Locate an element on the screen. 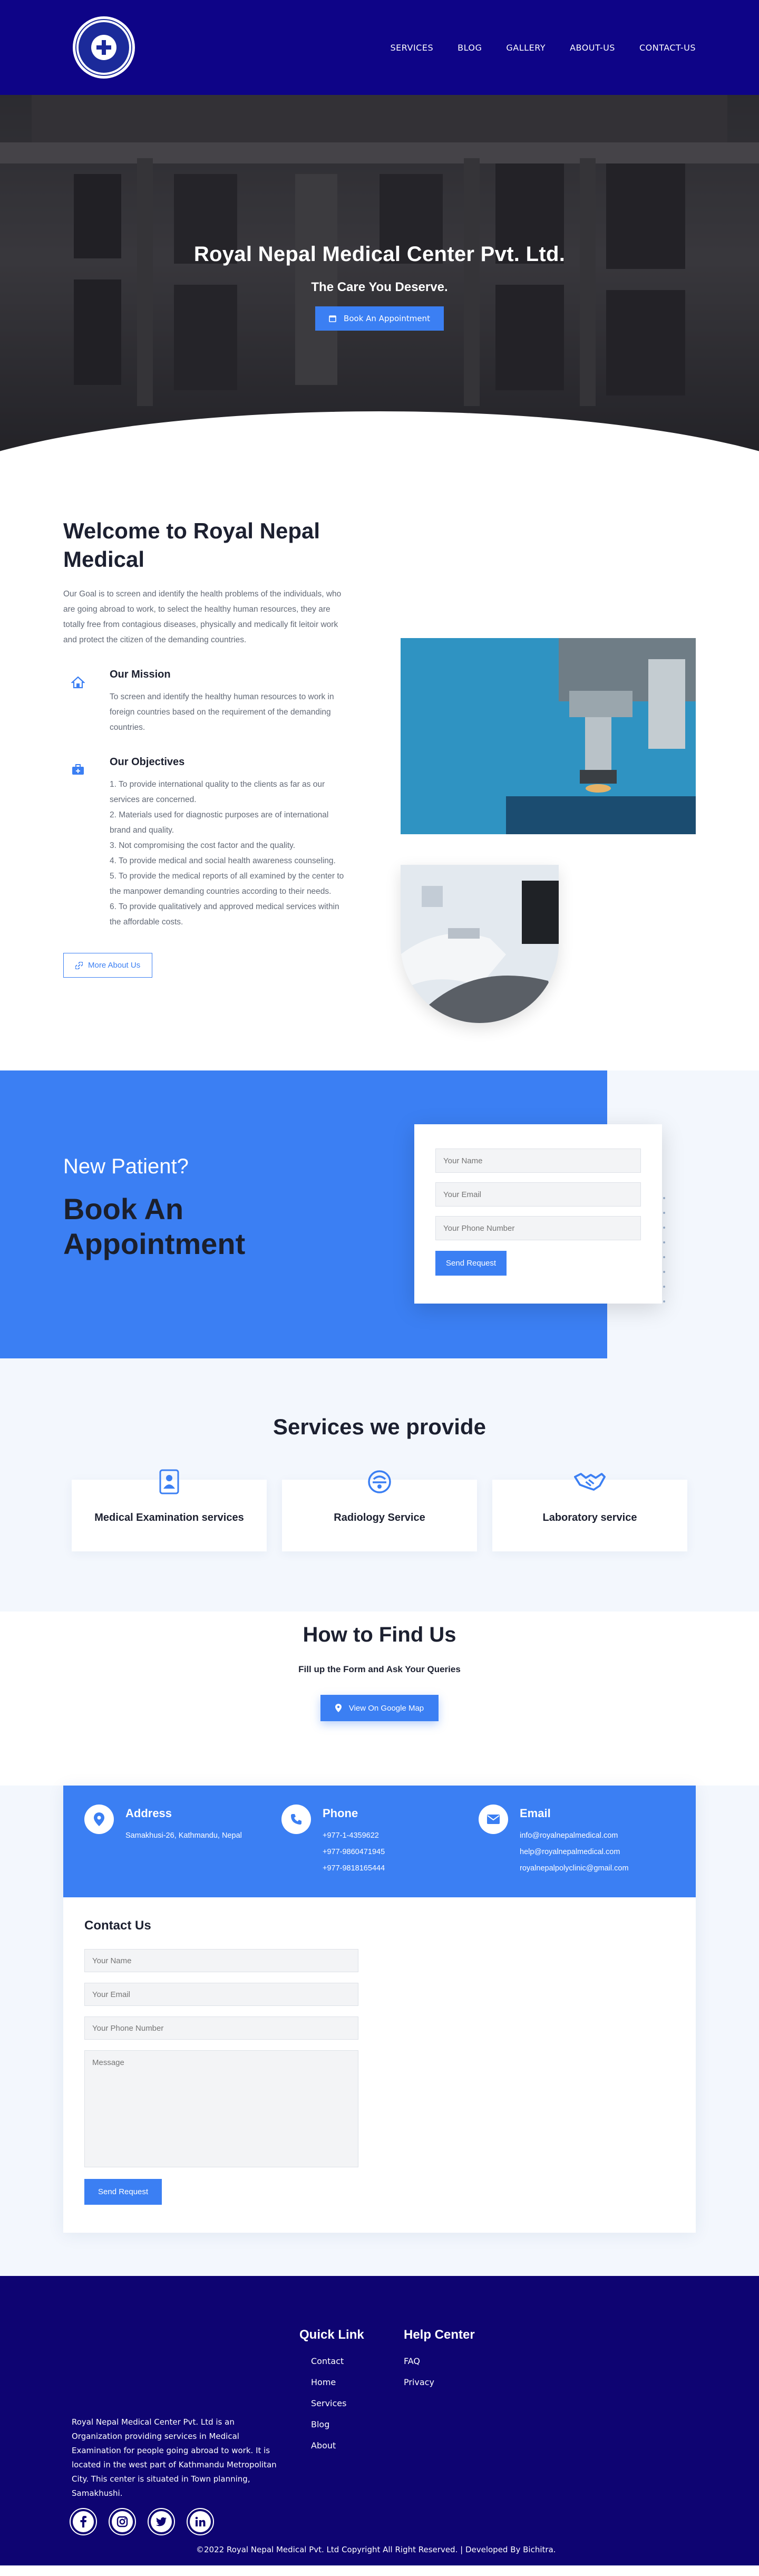 Image resolution: width=759 pixels, height=2576 pixels. contact-name-input is located at coordinates (221, 1960).